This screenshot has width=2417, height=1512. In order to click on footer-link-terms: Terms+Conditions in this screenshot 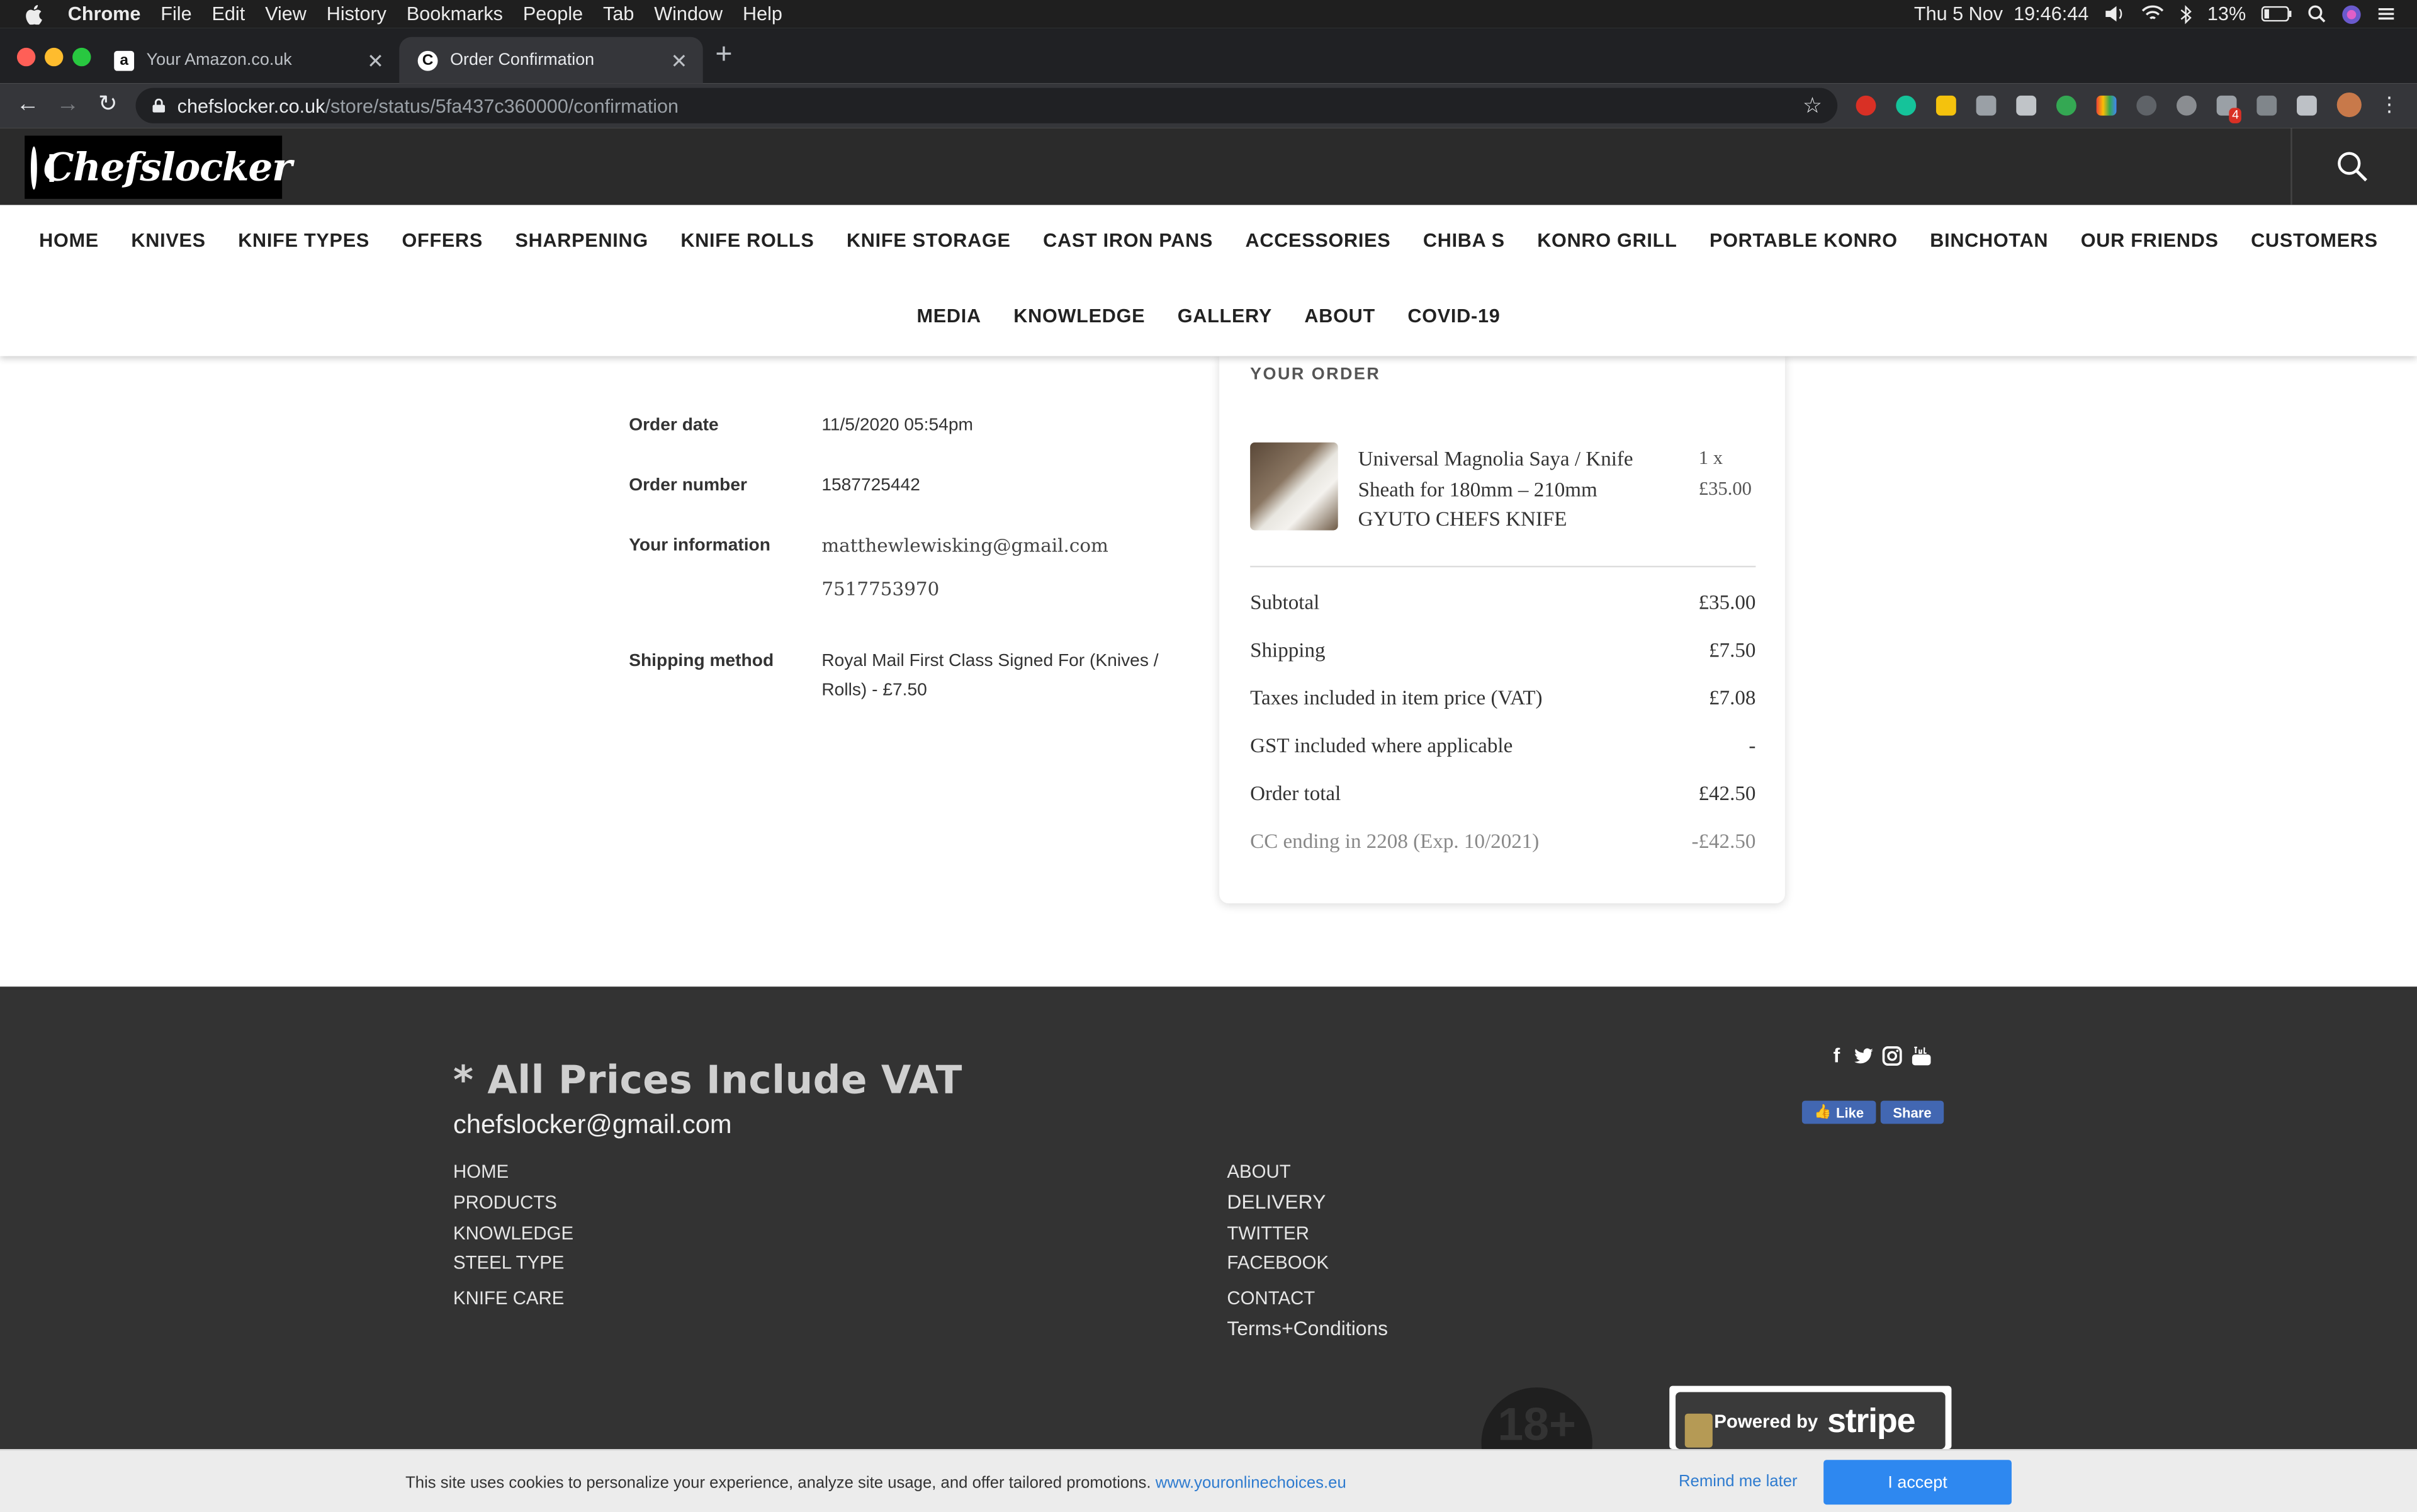, I will do `click(1307, 1328)`.